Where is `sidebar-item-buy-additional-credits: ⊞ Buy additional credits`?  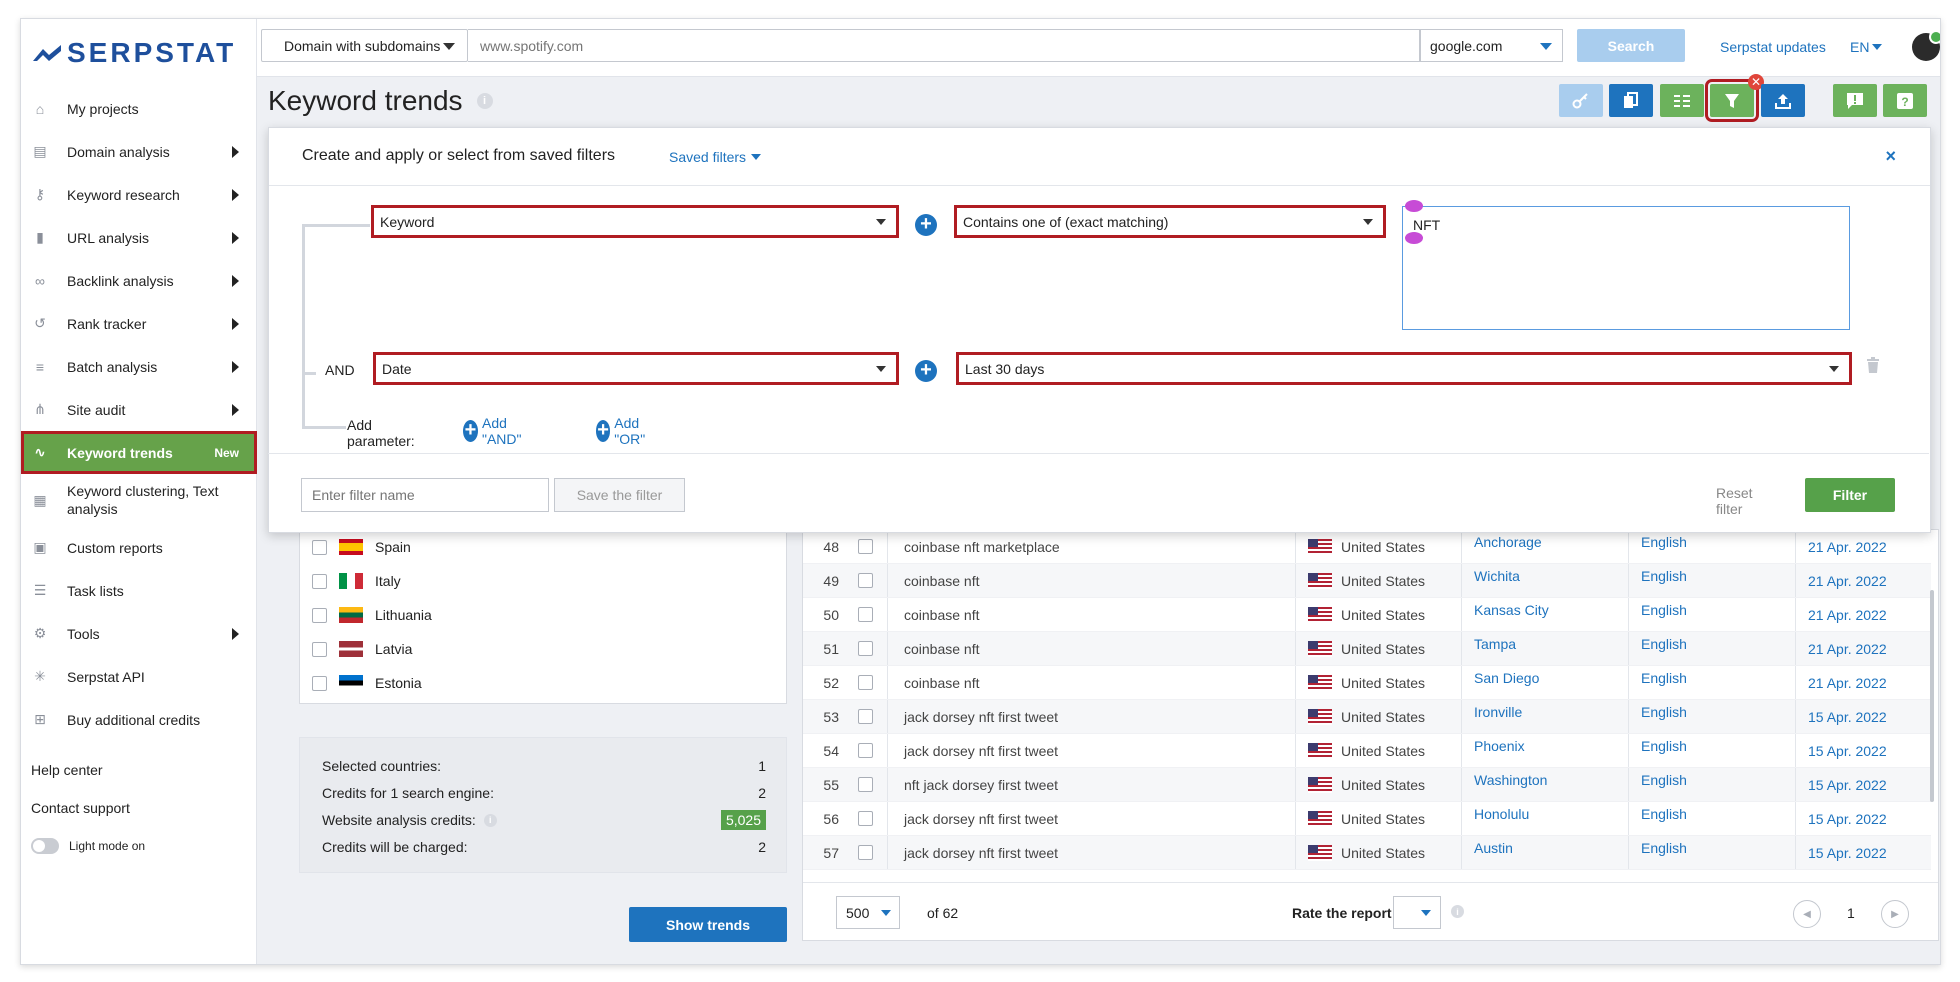
sidebar-item-buy-additional-credits: ⊞ Buy additional credits is located at coordinates (139, 719).